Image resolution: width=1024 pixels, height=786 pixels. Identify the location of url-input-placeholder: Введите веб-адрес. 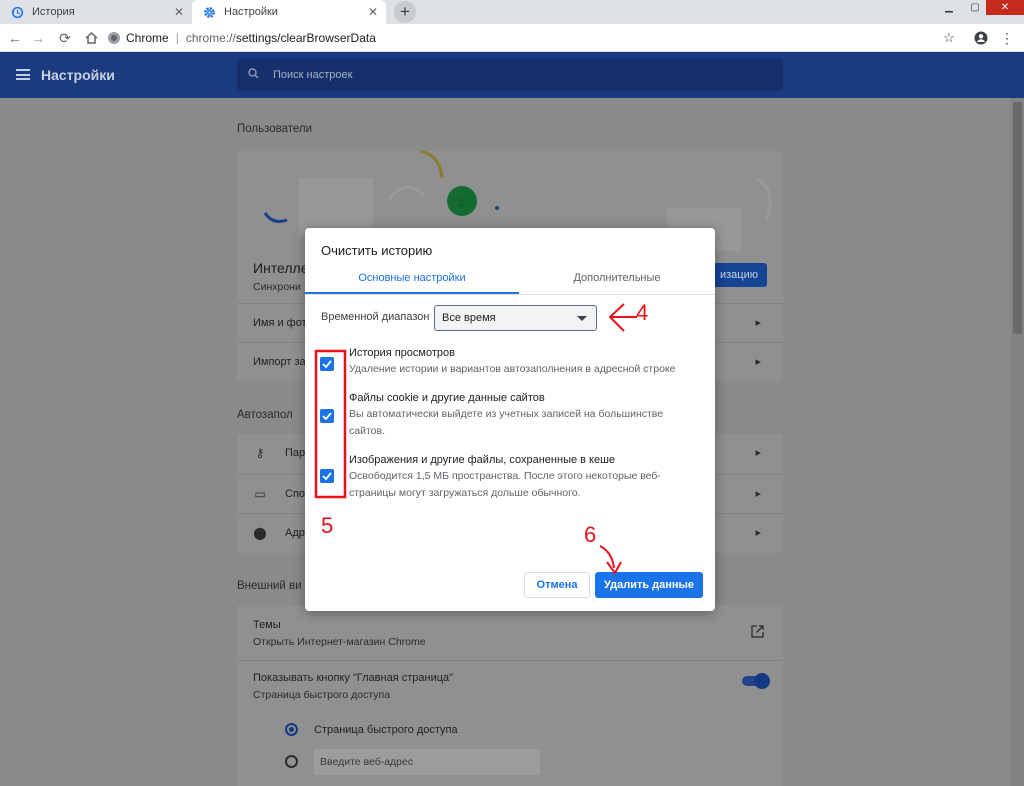
(367, 762).